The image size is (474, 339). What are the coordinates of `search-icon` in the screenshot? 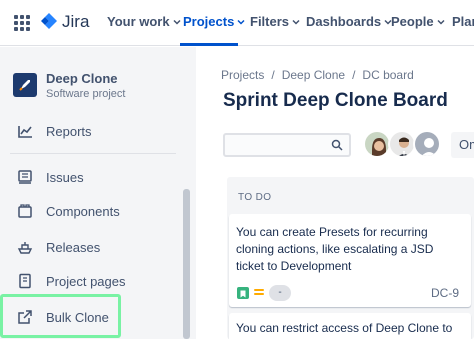 It's located at (337, 145).